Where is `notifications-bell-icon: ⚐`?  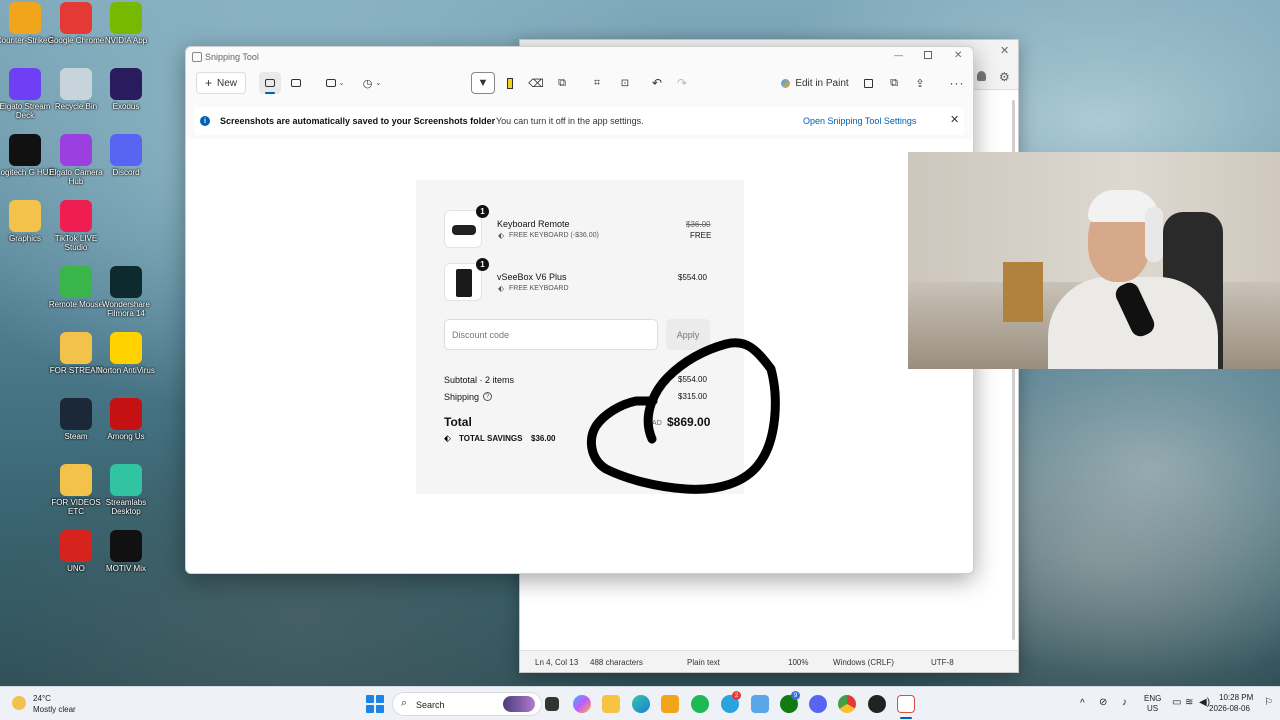 notifications-bell-icon: ⚐ is located at coordinates (1268, 702).